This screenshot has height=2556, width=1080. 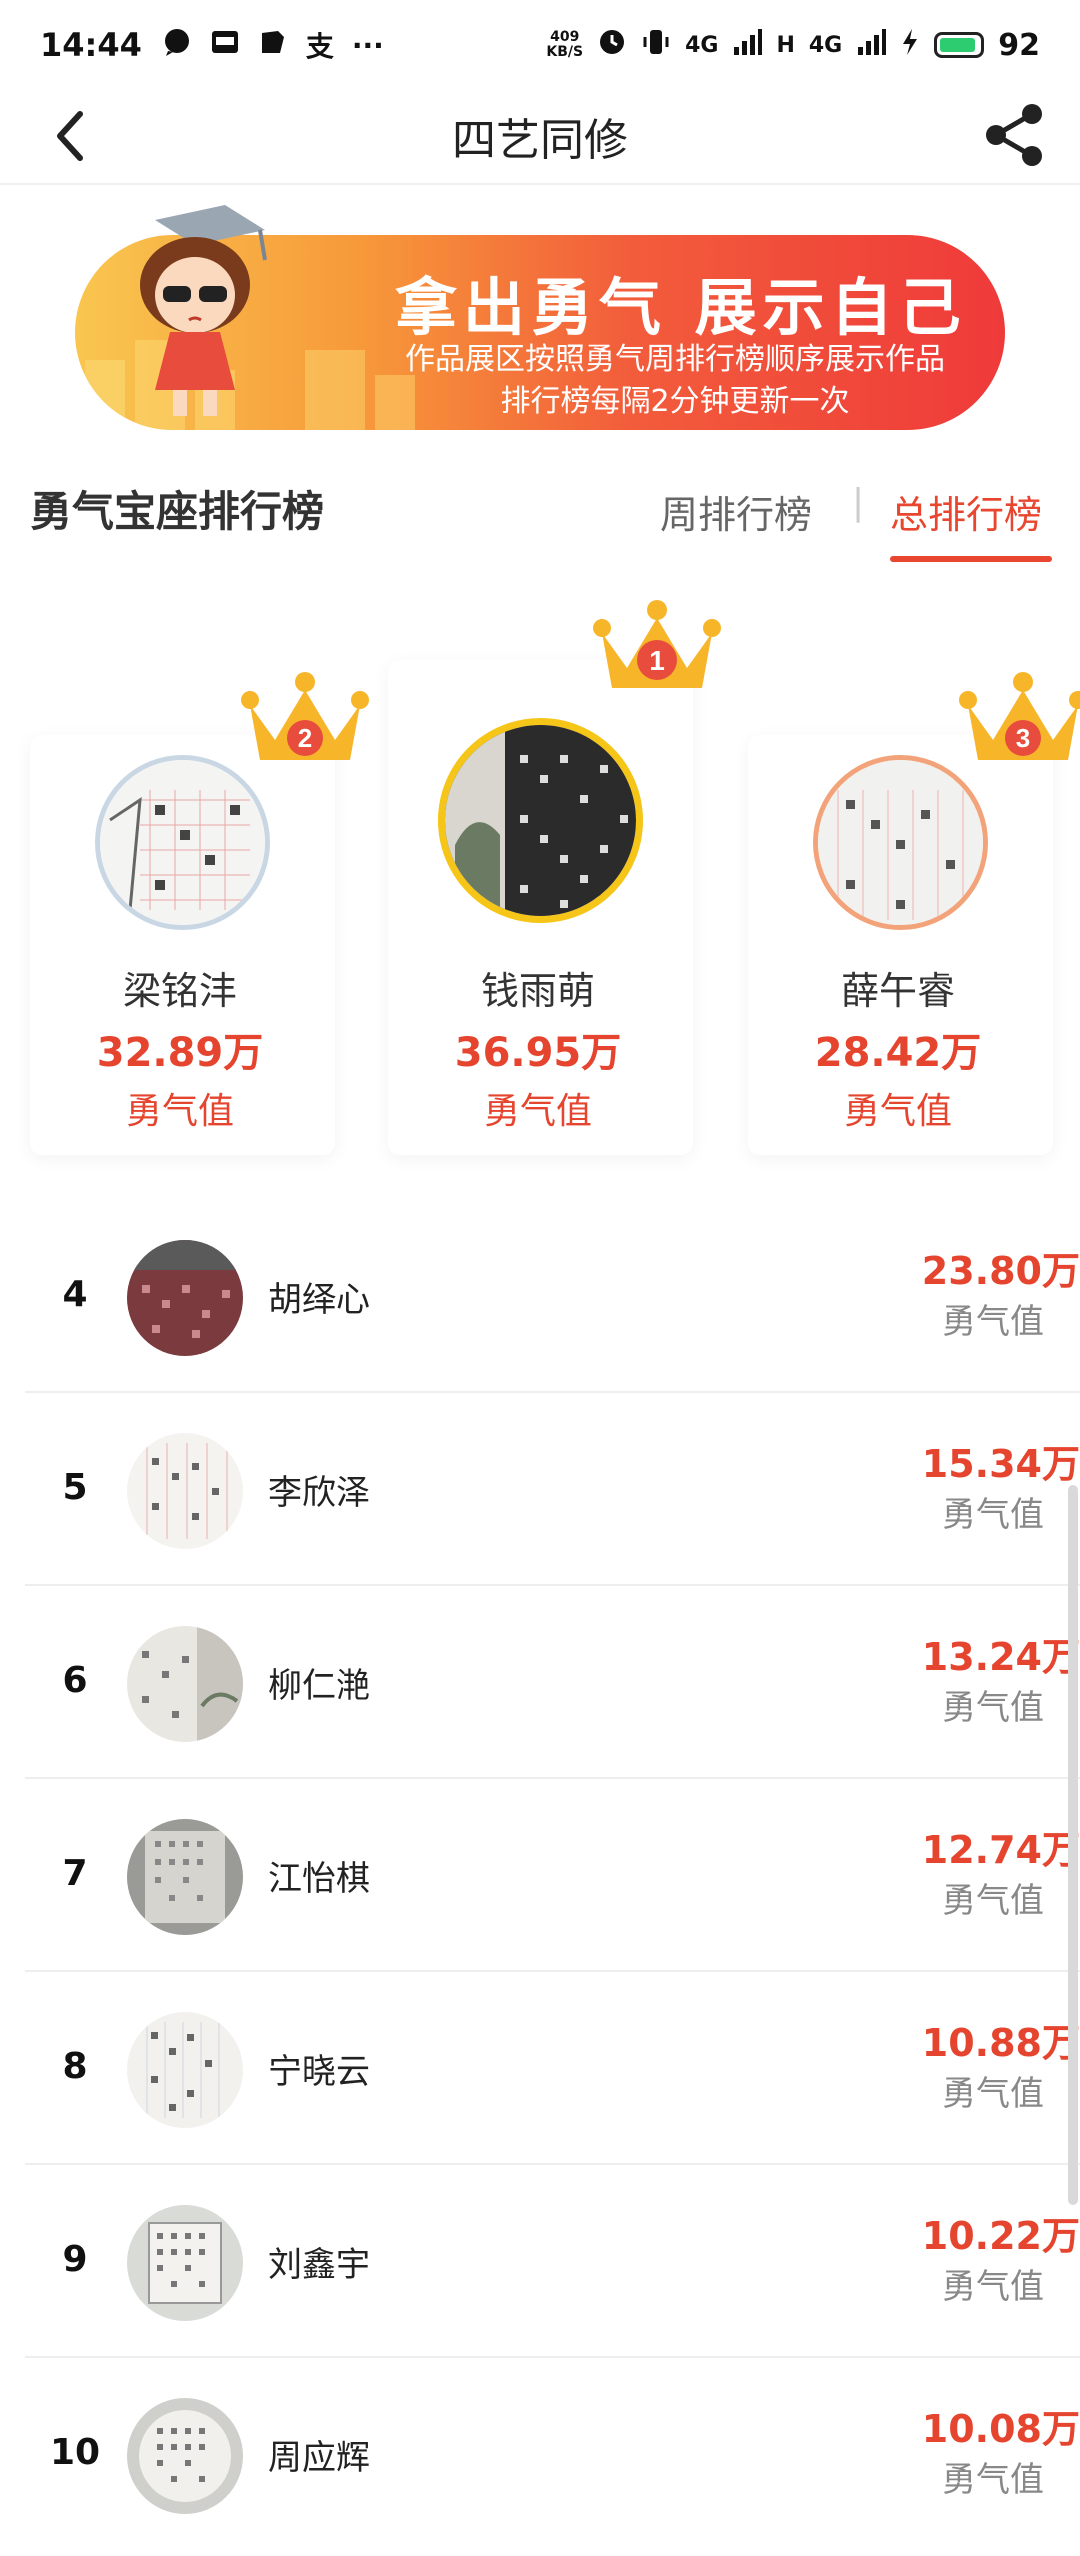 What do you see at coordinates (75, 1294) in the screenshot?
I see `rank-number: 4` at bounding box center [75, 1294].